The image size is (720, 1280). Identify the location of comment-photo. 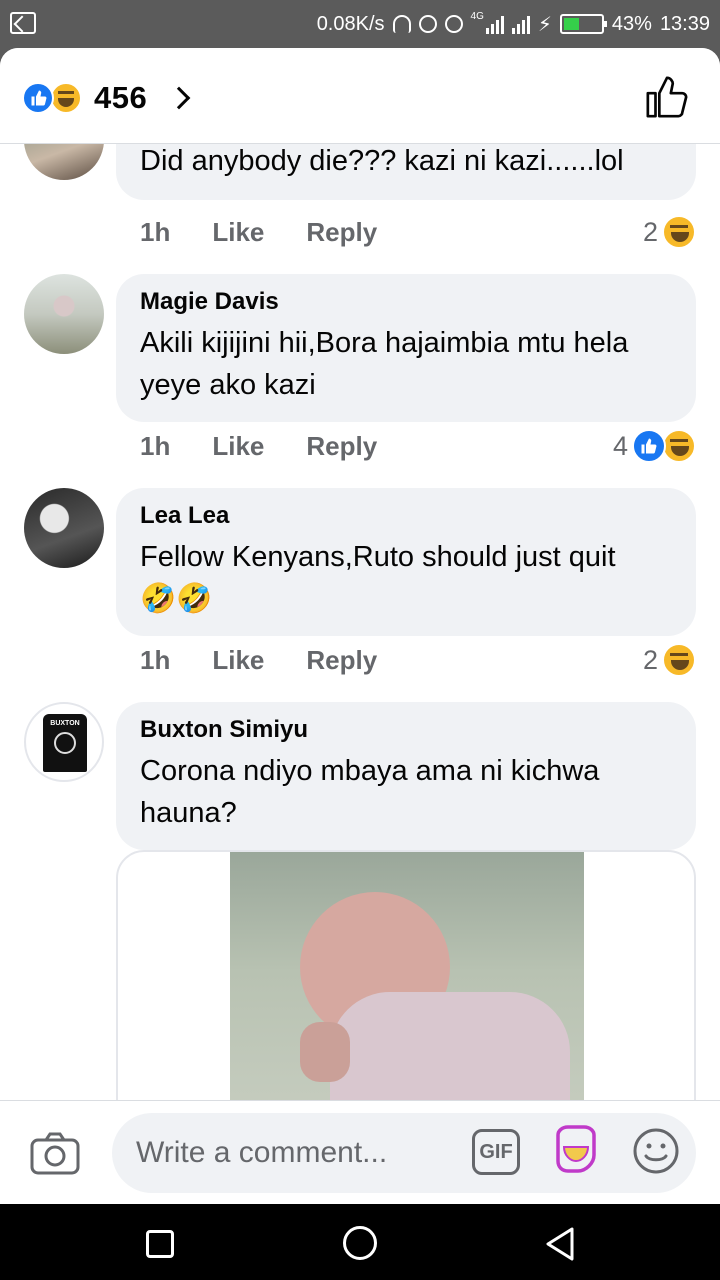
(407, 978).